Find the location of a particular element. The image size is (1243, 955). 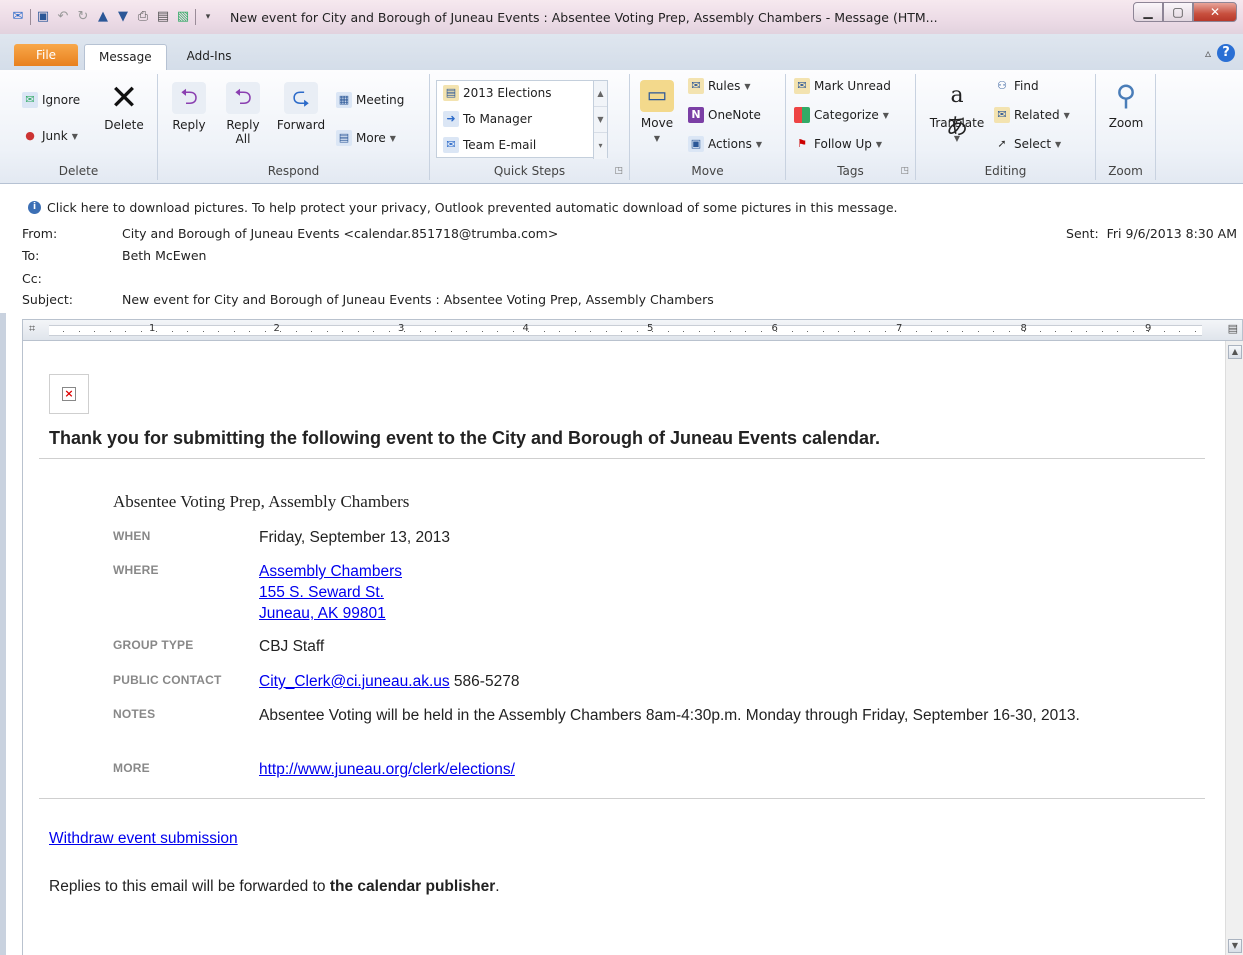

ignore-button: ✉ Ignore is located at coordinates (51, 100).